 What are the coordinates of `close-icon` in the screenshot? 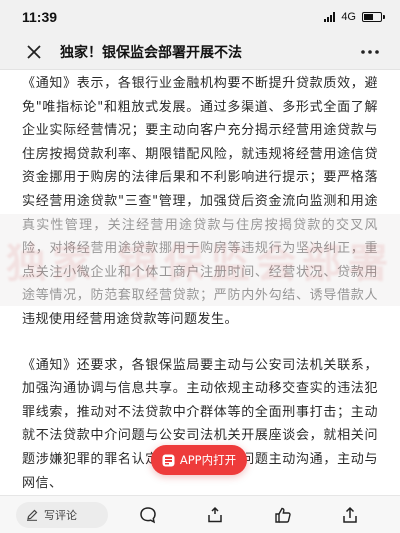 It's located at (34, 51).